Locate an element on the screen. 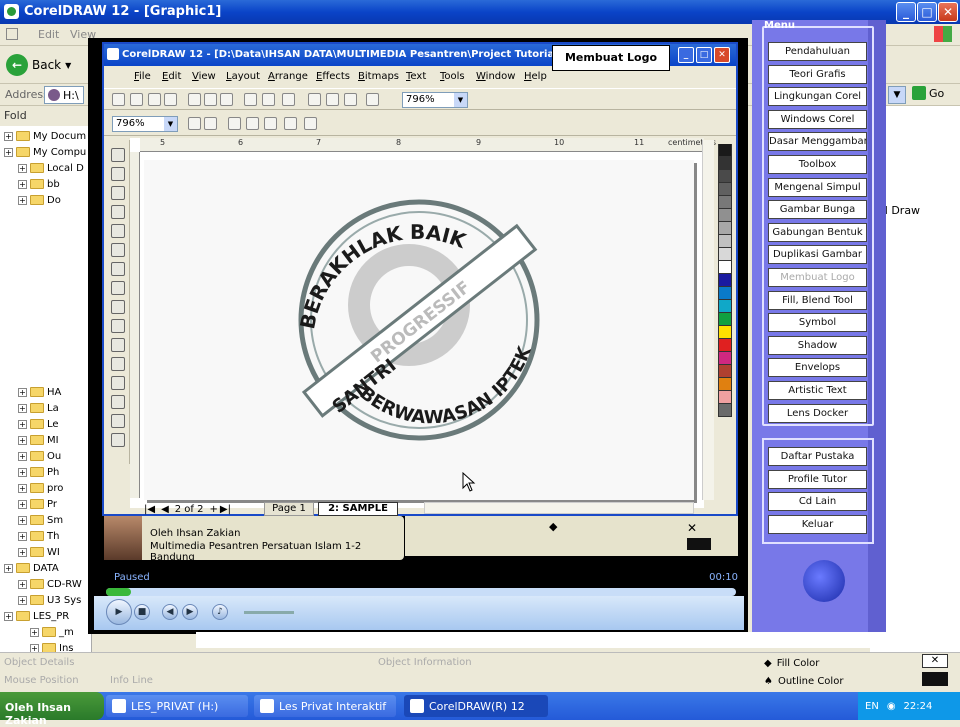 The height and width of the screenshot is (727, 960). task-coreldraw: CorelDRAW(R) 12 is located at coordinates (476, 706).